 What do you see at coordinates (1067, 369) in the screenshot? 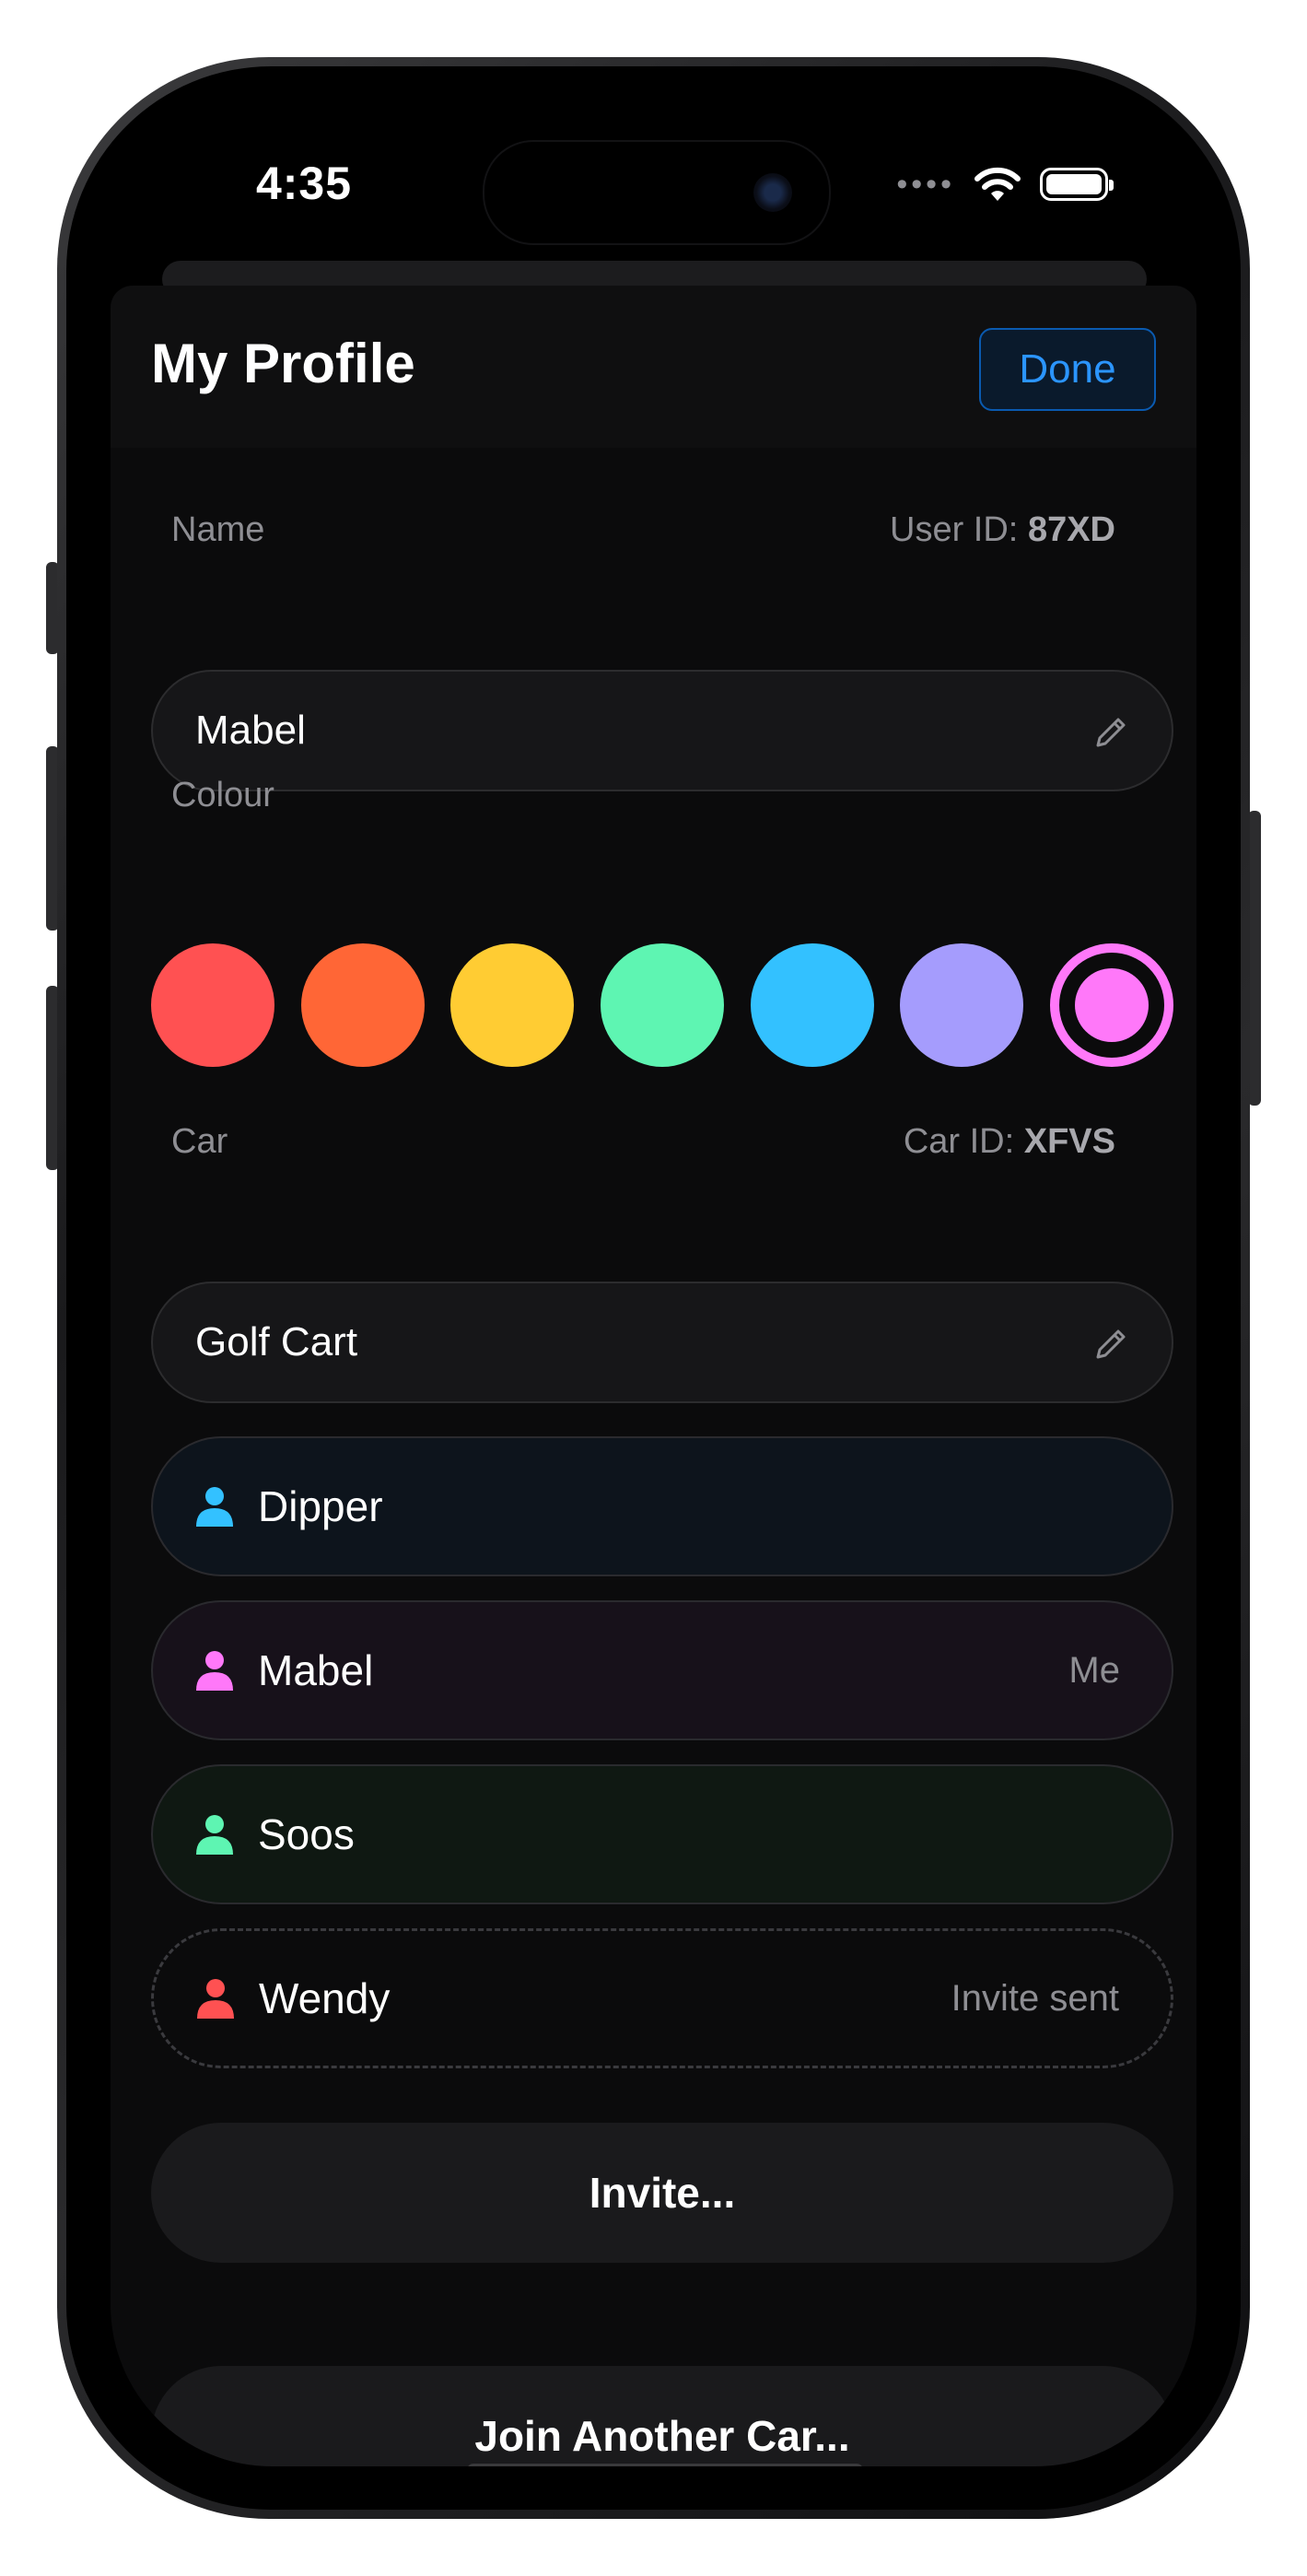
I see `done-button: Done` at bounding box center [1067, 369].